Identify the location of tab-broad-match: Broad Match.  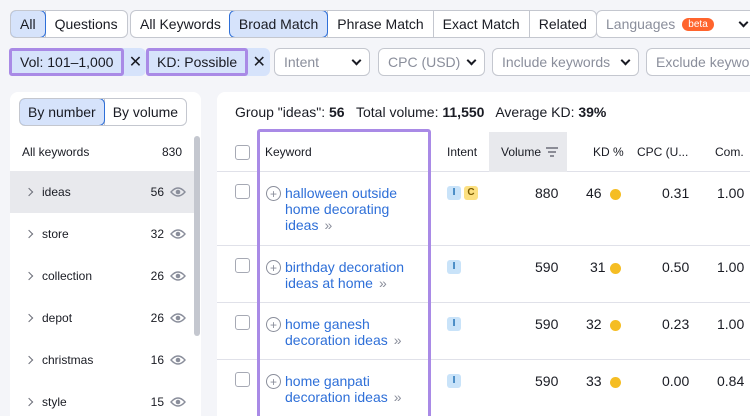
(278, 24).